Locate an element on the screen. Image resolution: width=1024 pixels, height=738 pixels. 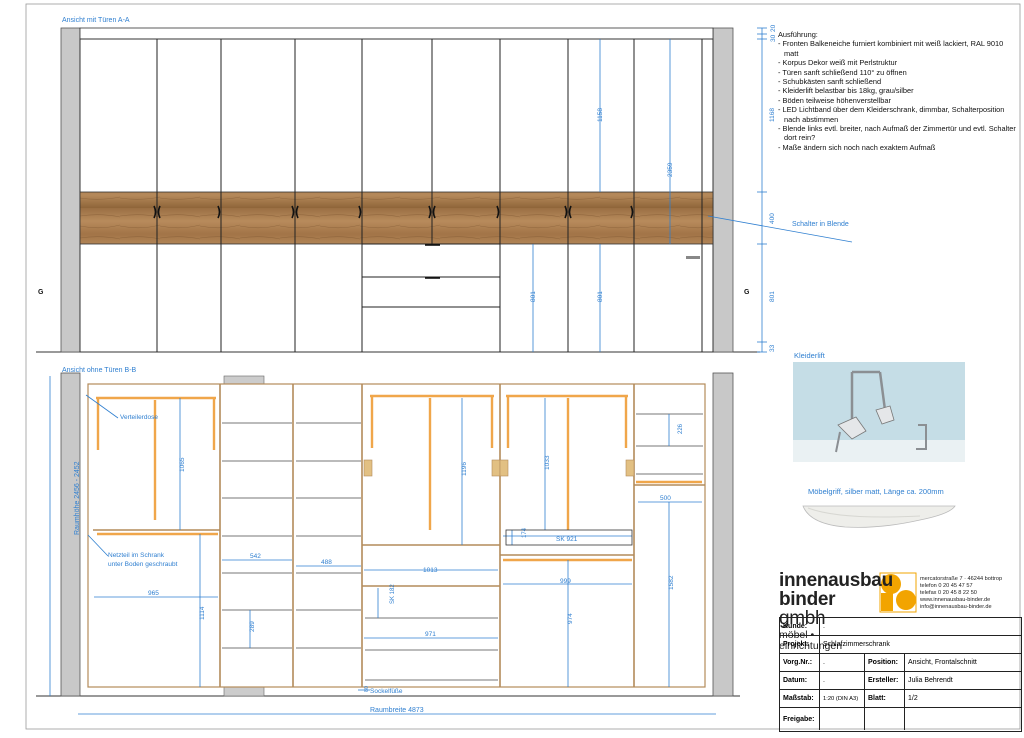
top-blende is located at coordinates (396, 33).